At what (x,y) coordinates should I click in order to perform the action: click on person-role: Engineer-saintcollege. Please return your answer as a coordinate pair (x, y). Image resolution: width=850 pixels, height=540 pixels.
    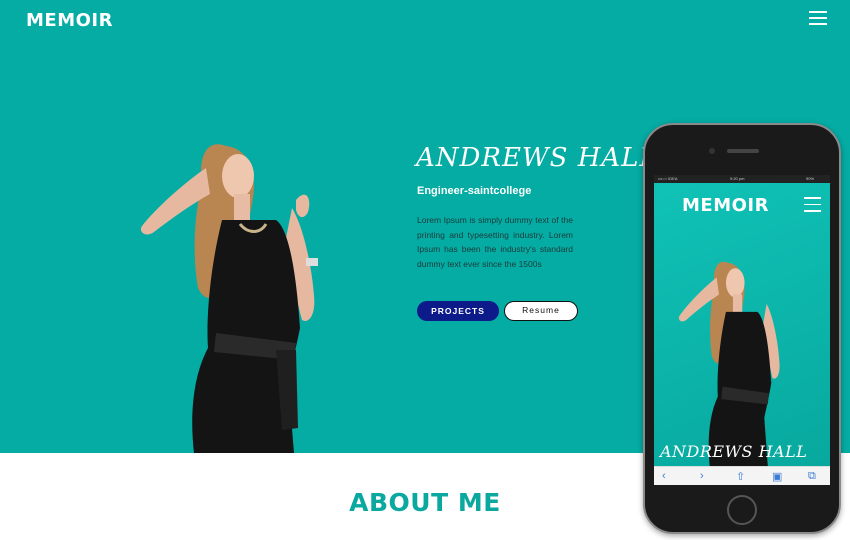
    Looking at the image, I should click on (474, 191).